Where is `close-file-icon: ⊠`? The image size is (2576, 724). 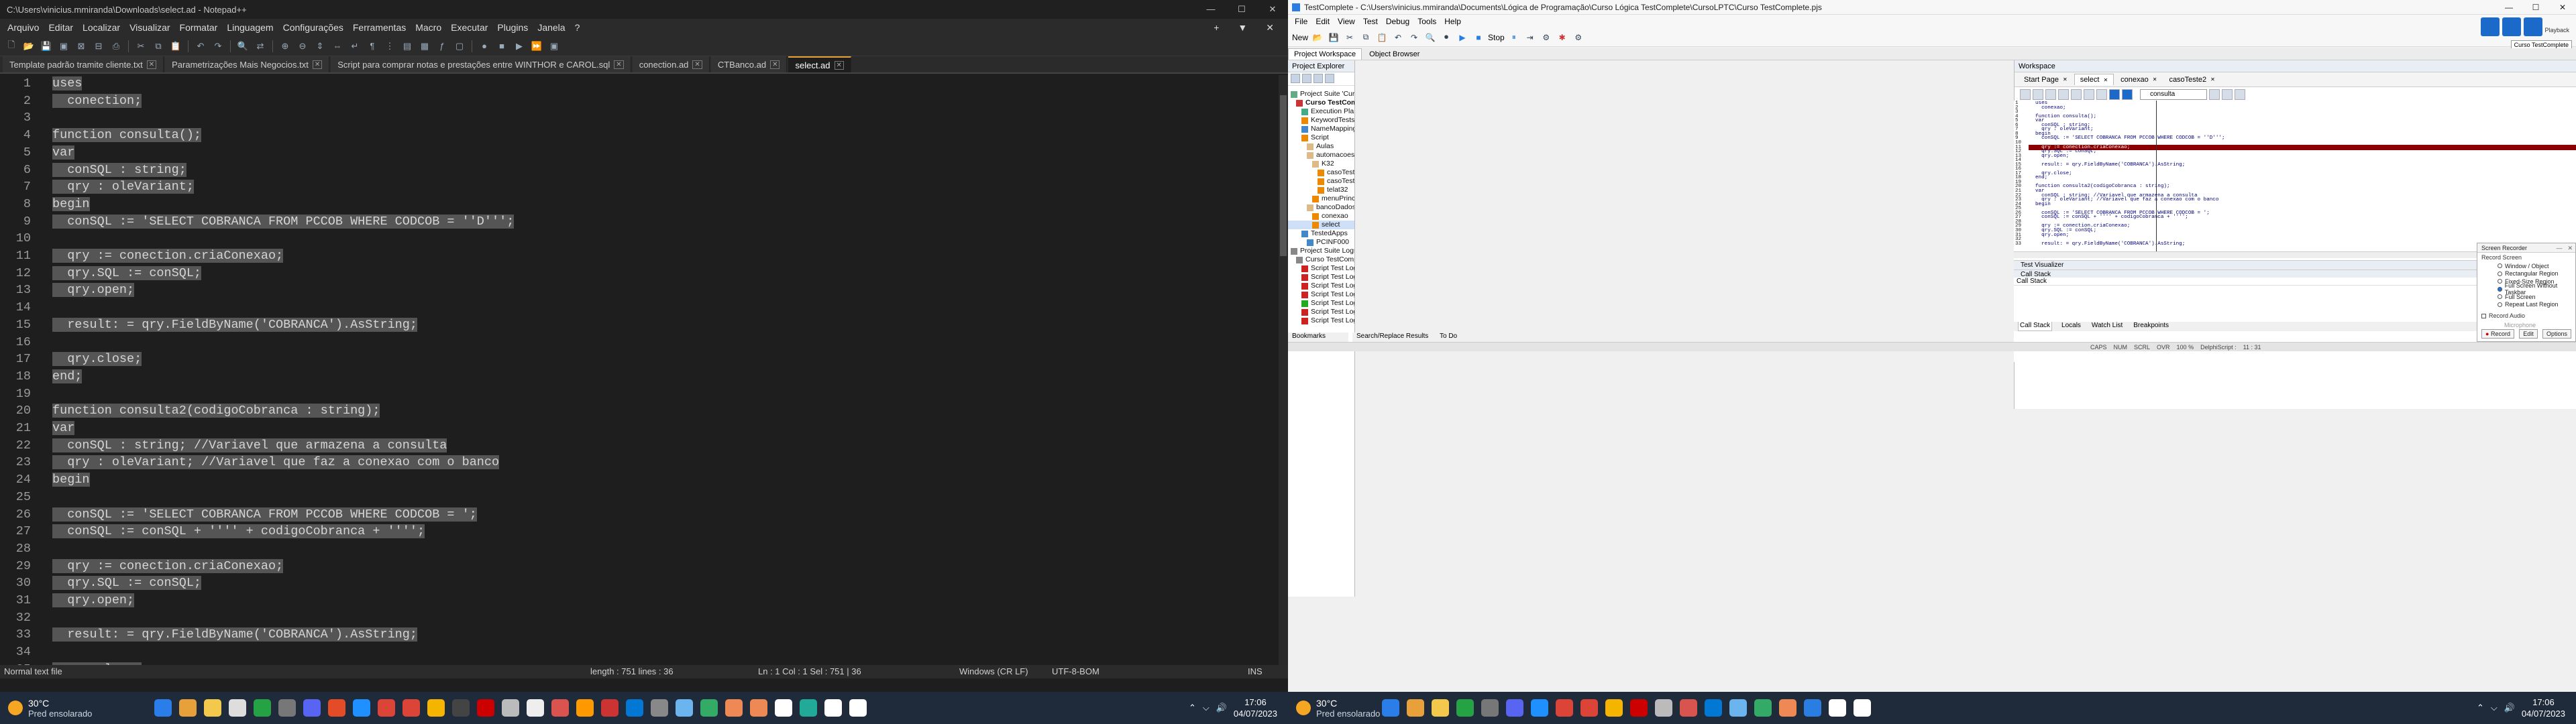 close-file-icon: ⊠ is located at coordinates (81, 46).